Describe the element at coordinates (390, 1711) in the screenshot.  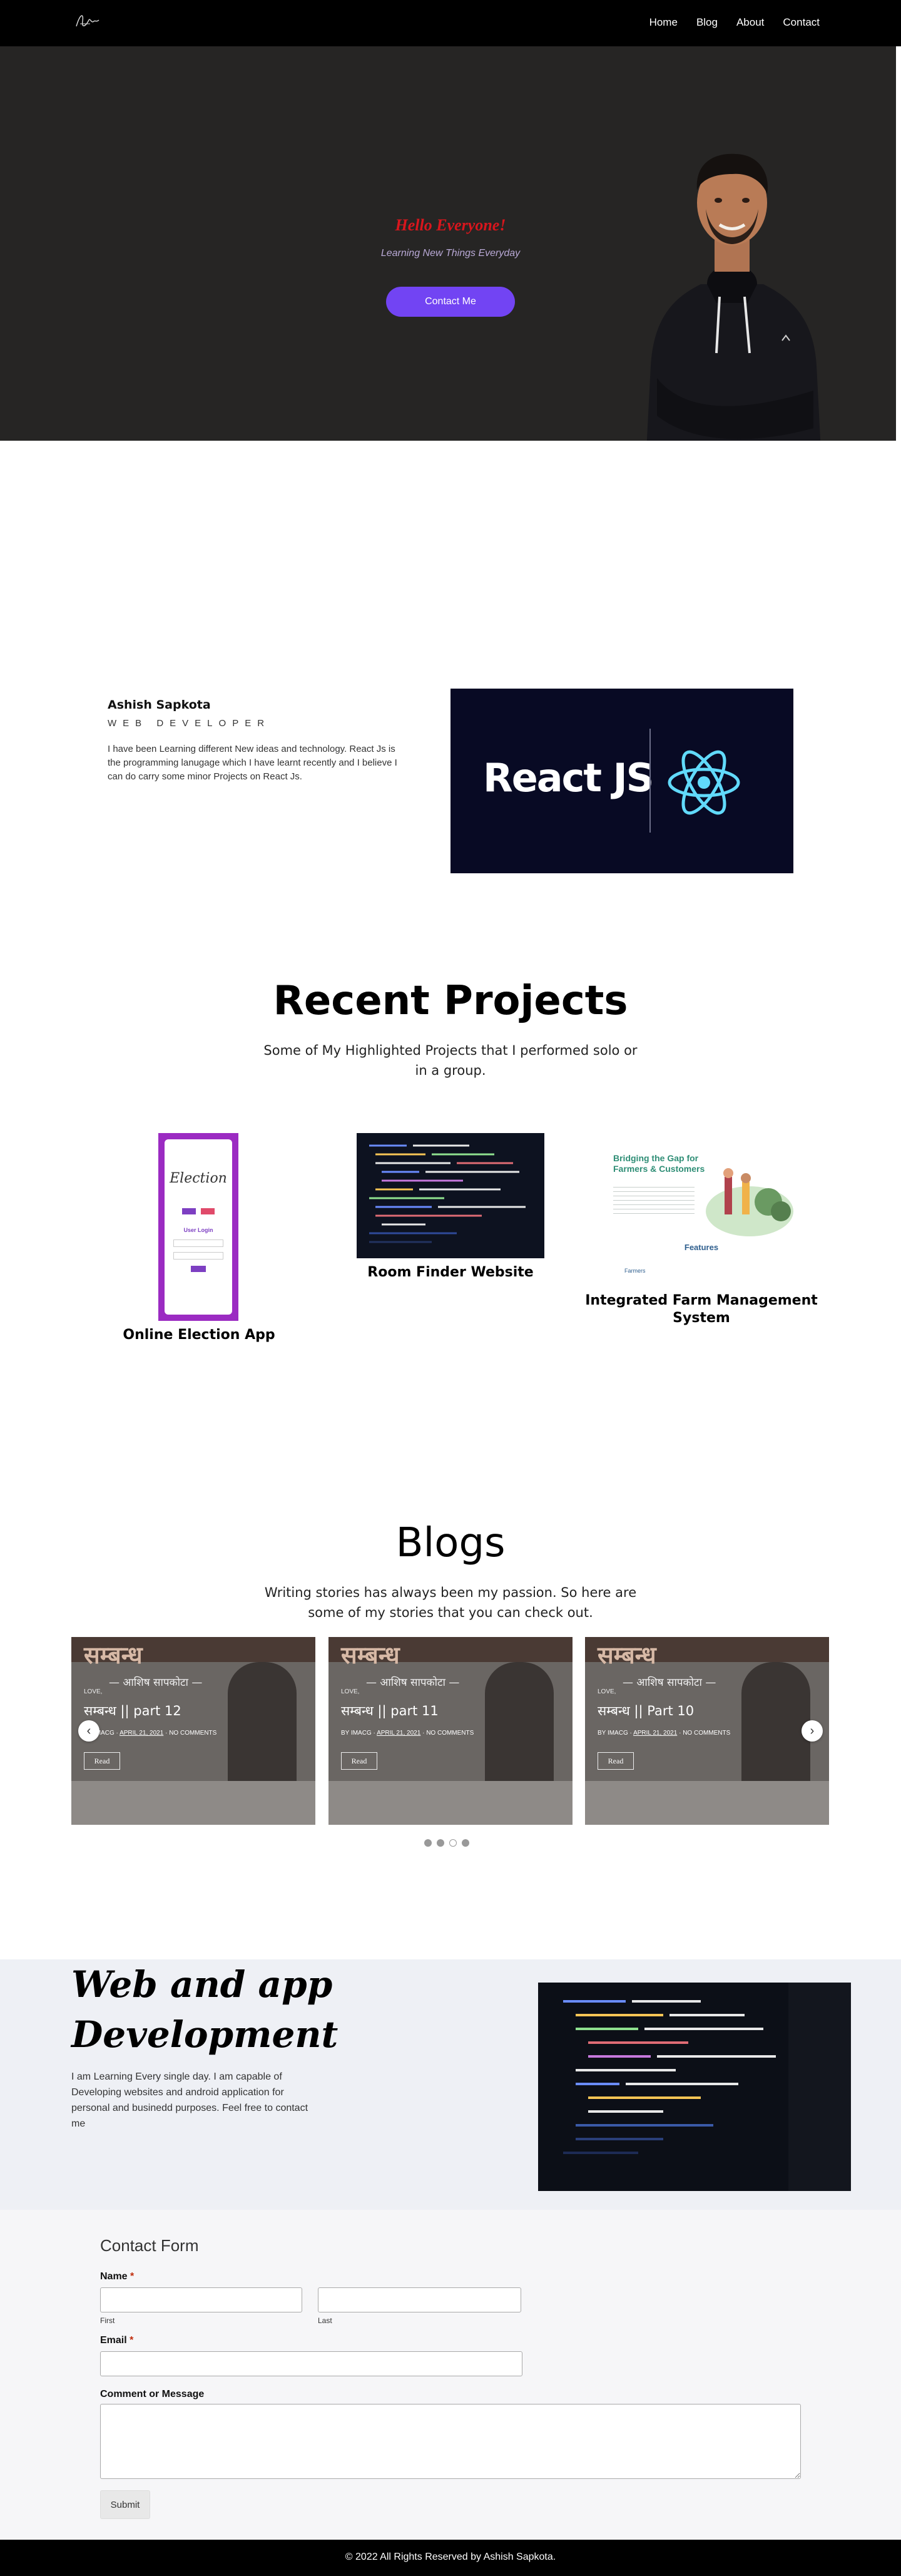
I see `blog-title: सम्बन्ध || part 11` at that location.